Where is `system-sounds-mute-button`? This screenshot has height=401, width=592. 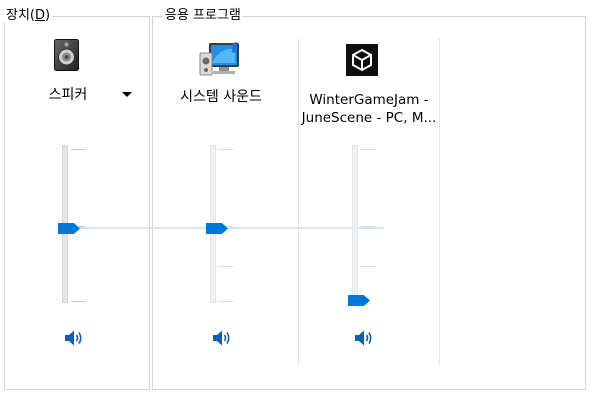
system-sounds-mute-button is located at coordinates (222, 338).